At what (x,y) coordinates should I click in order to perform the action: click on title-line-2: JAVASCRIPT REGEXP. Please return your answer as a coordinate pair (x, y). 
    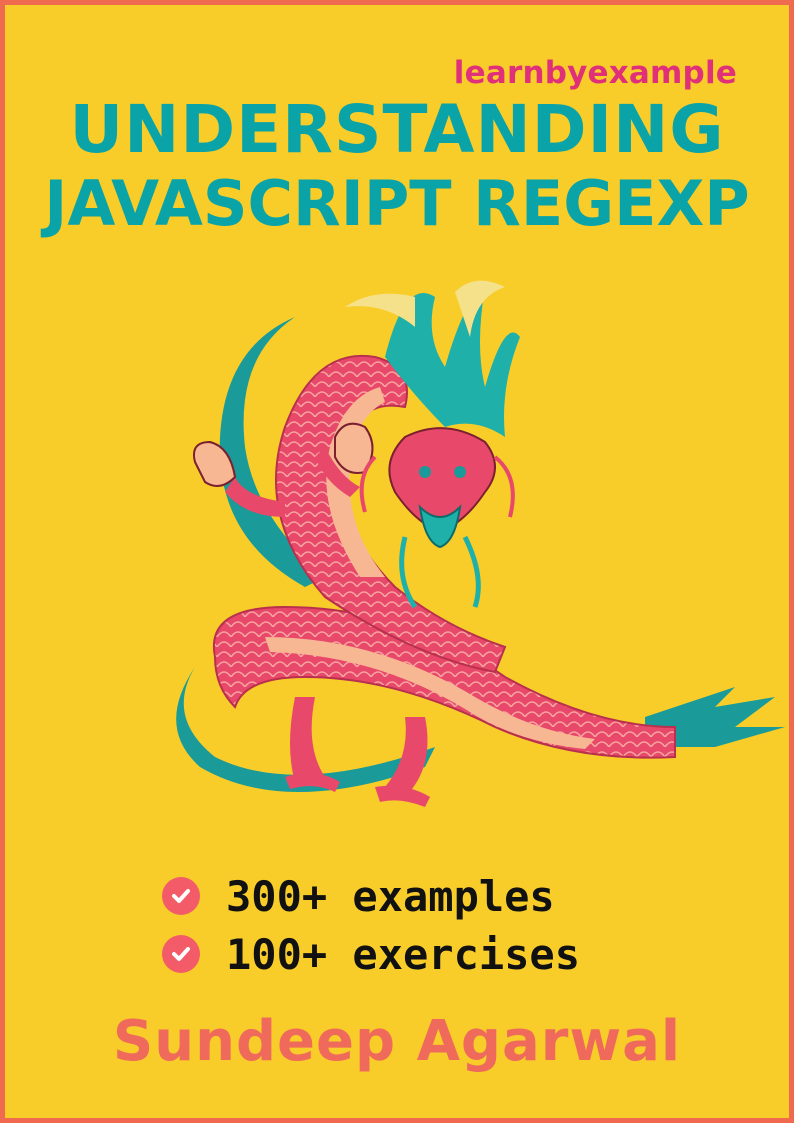
    Looking at the image, I should click on (397, 203).